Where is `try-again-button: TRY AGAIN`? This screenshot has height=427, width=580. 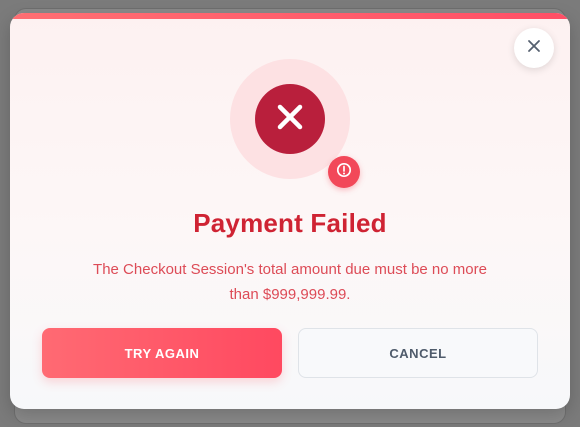
try-again-button: TRY AGAIN is located at coordinates (162, 353).